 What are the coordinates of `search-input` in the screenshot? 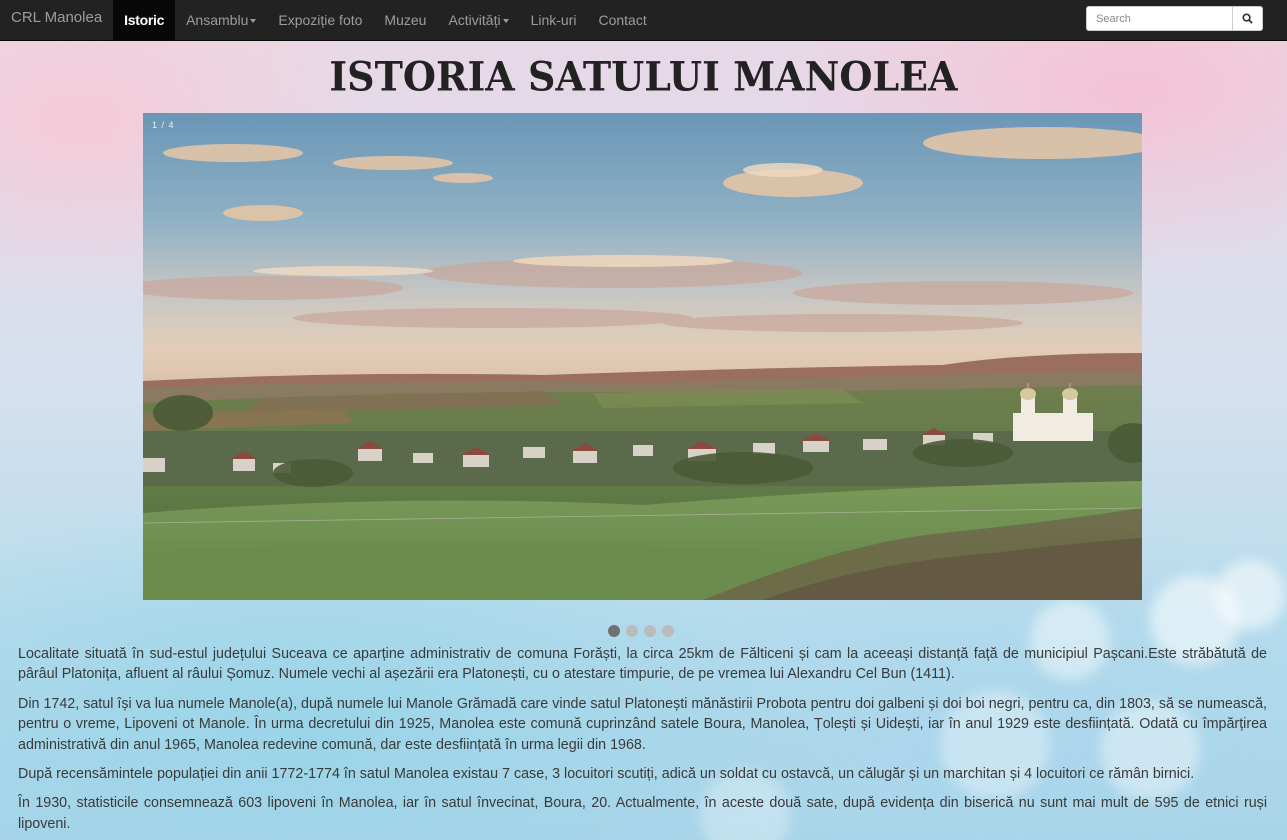 It's located at (1159, 18).